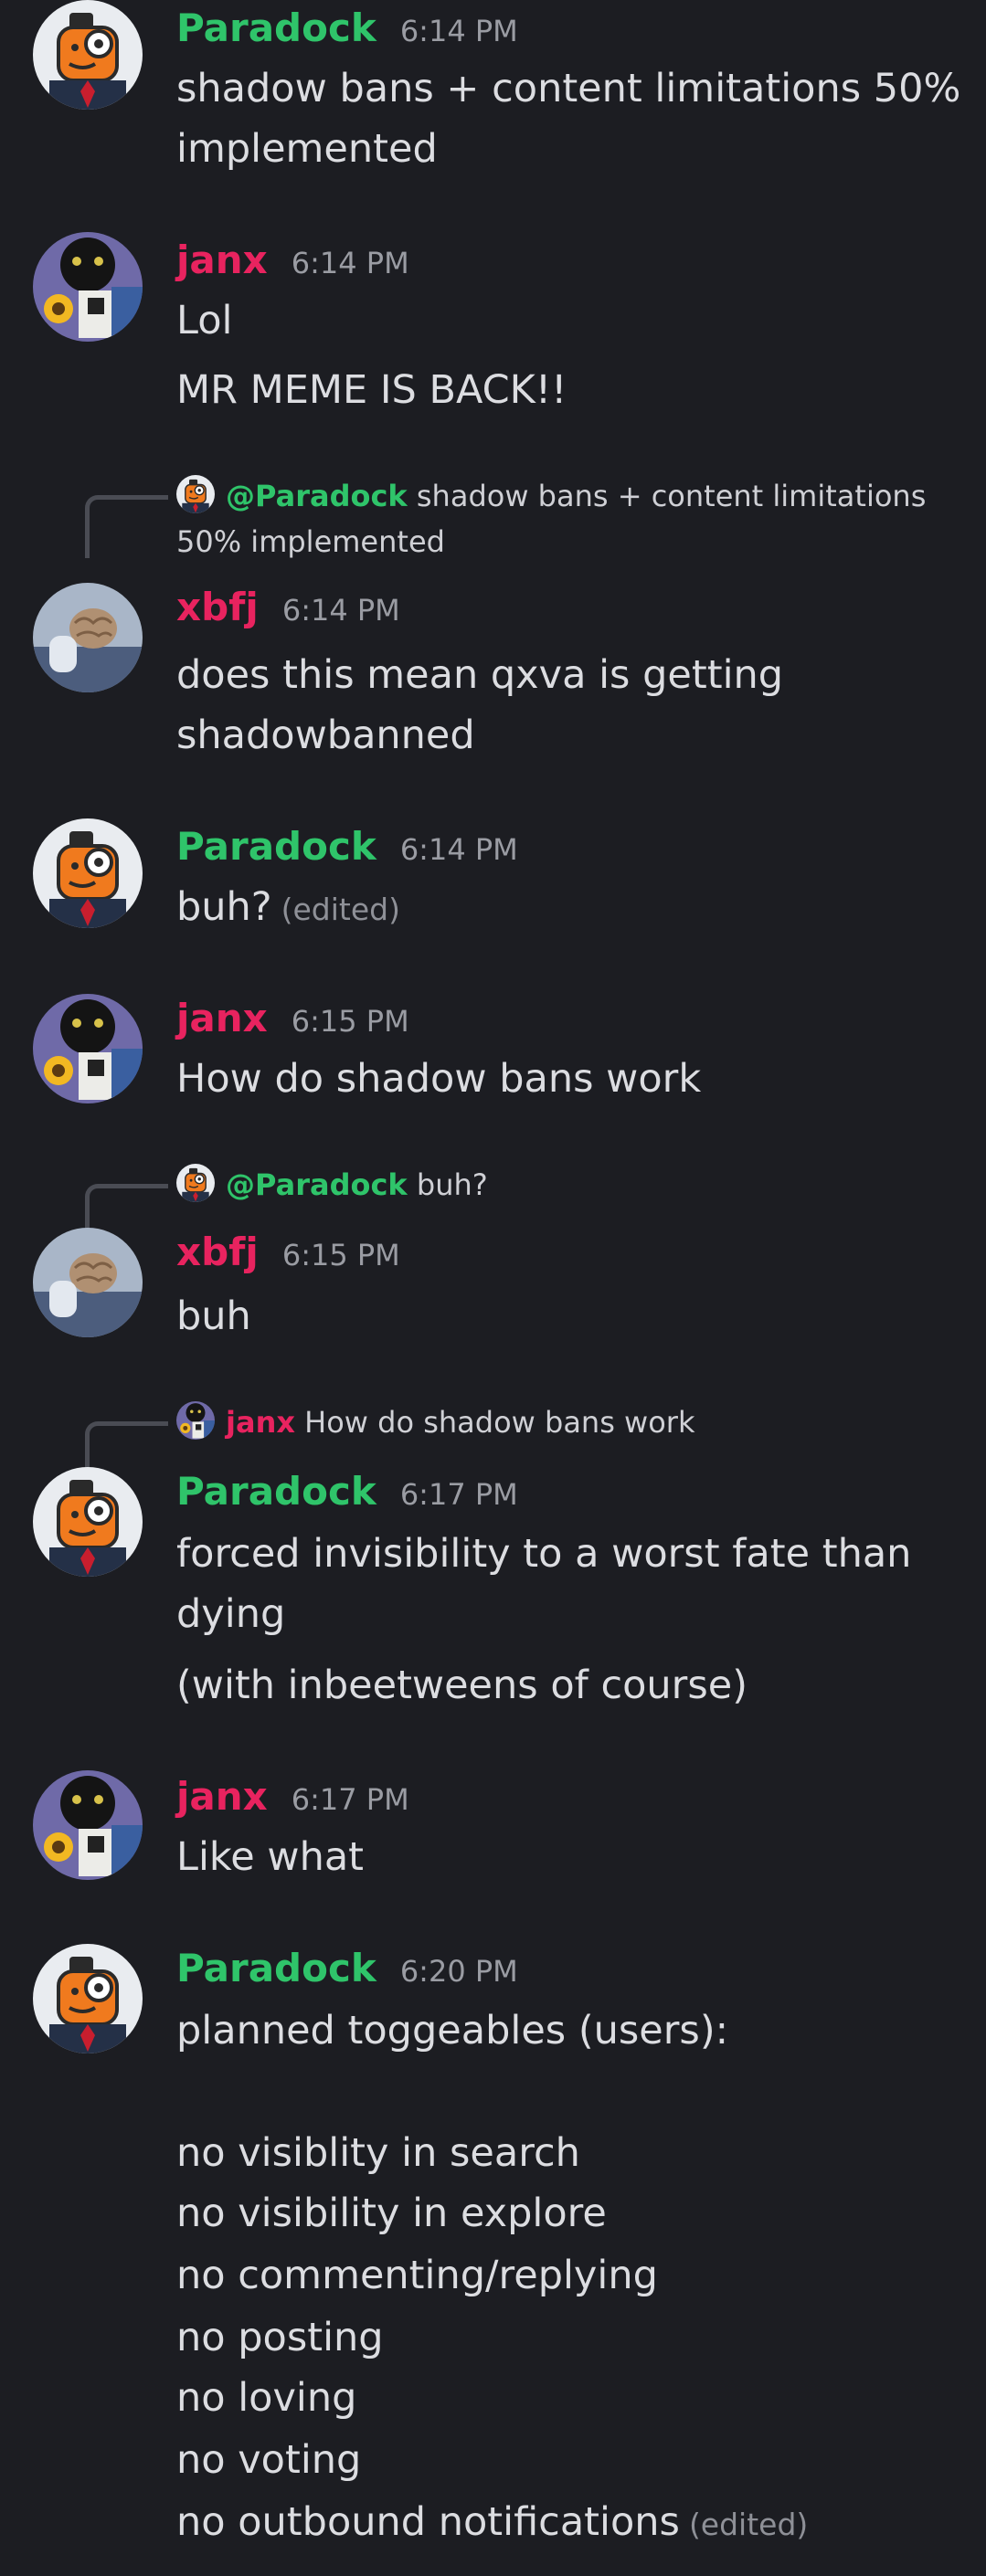 The image size is (986, 2576). Describe the element at coordinates (499, 1422) in the screenshot. I see `reply-text: How do shadow bans work` at that location.